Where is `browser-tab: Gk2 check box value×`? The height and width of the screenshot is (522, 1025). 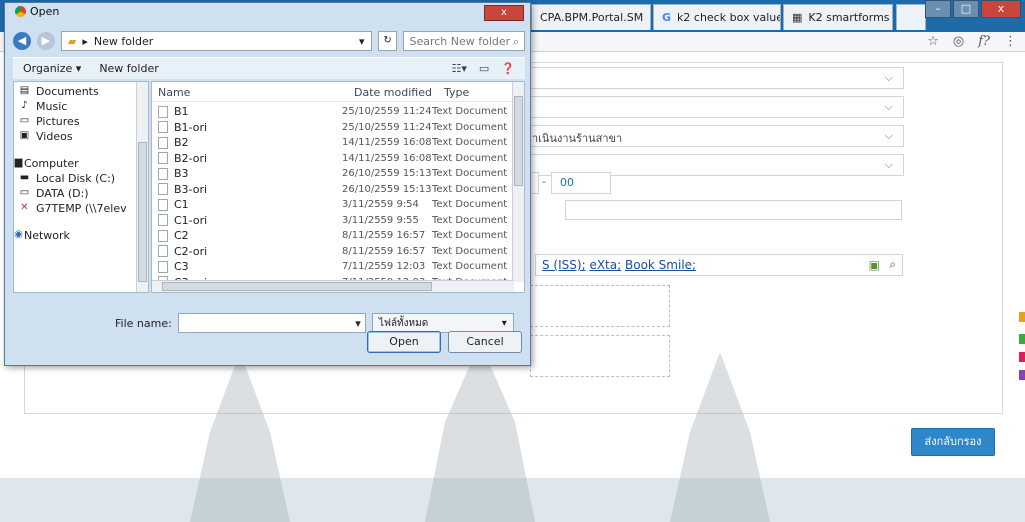
browser-tab: Gk2 check box value× is located at coordinates (717, 17).